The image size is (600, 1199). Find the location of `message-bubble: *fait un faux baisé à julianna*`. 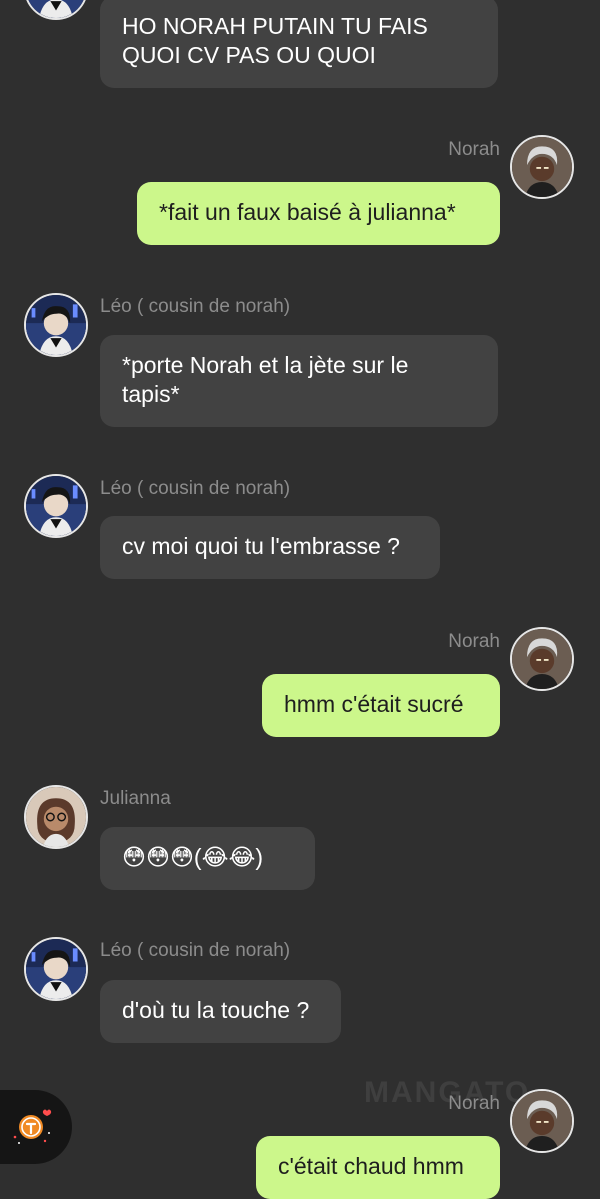

message-bubble: *fait un faux baisé à julianna* is located at coordinates (318, 213).